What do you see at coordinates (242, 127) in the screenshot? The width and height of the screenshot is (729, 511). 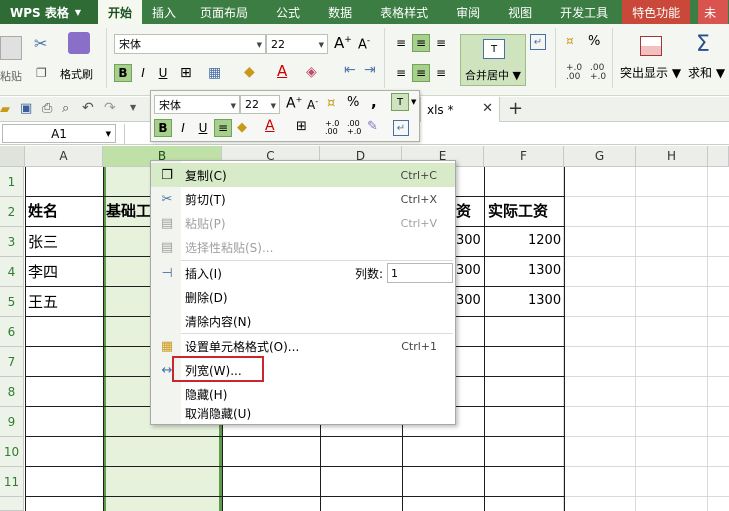 I see `fill-color-icon: ◆` at bounding box center [242, 127].